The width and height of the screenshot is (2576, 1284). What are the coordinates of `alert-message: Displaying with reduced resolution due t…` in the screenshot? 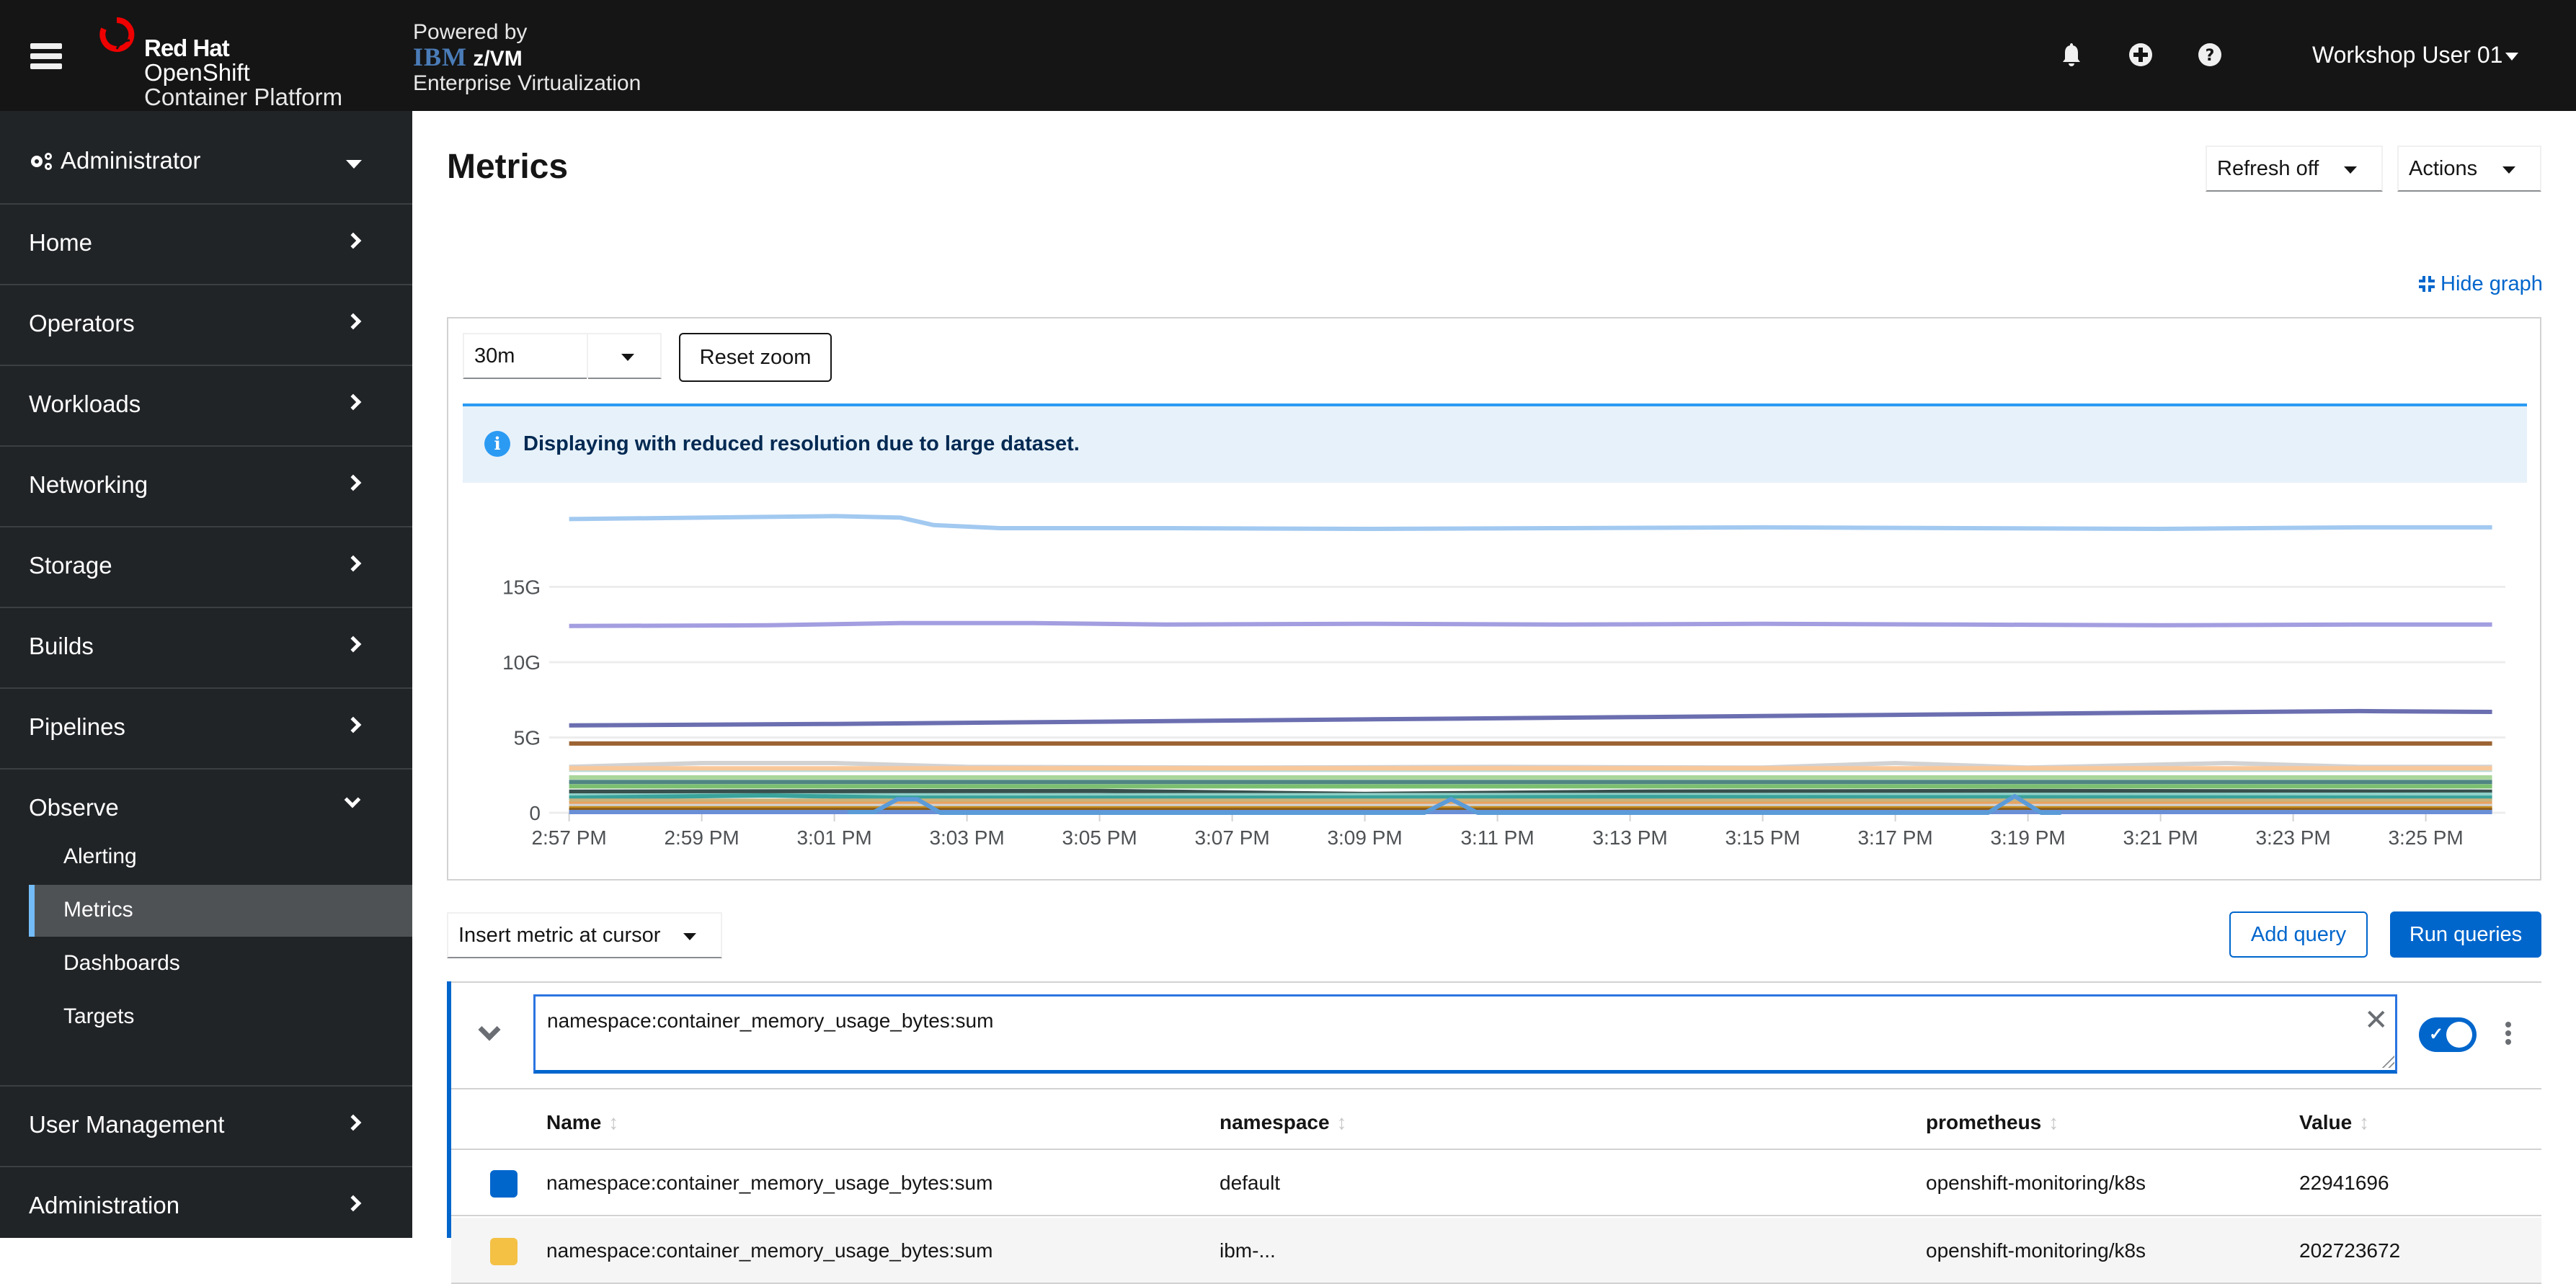 It's located at (801, 444).